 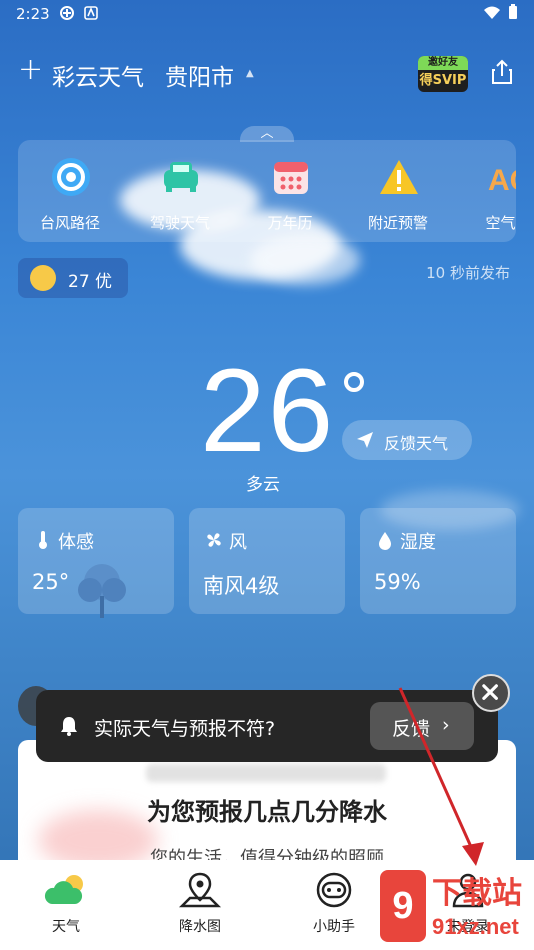 I want to click on feedback-toast: 实际天气与预报不符? 反馈 ›, so click(x=267, y=726).